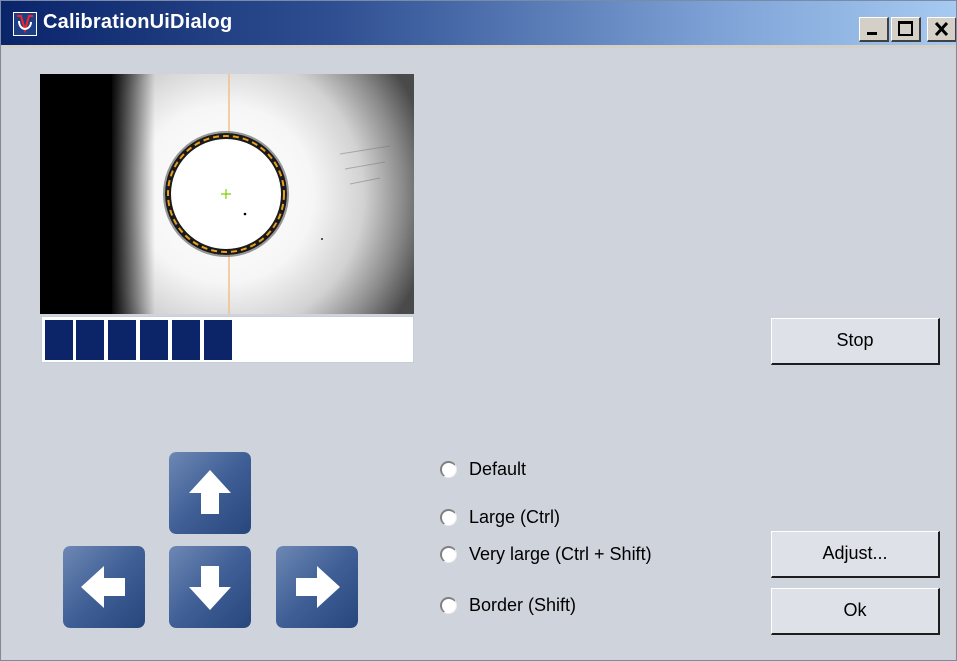  Describe the element at coordinates (210, 587) in the screenshot. I see `move-down-button` at that location.